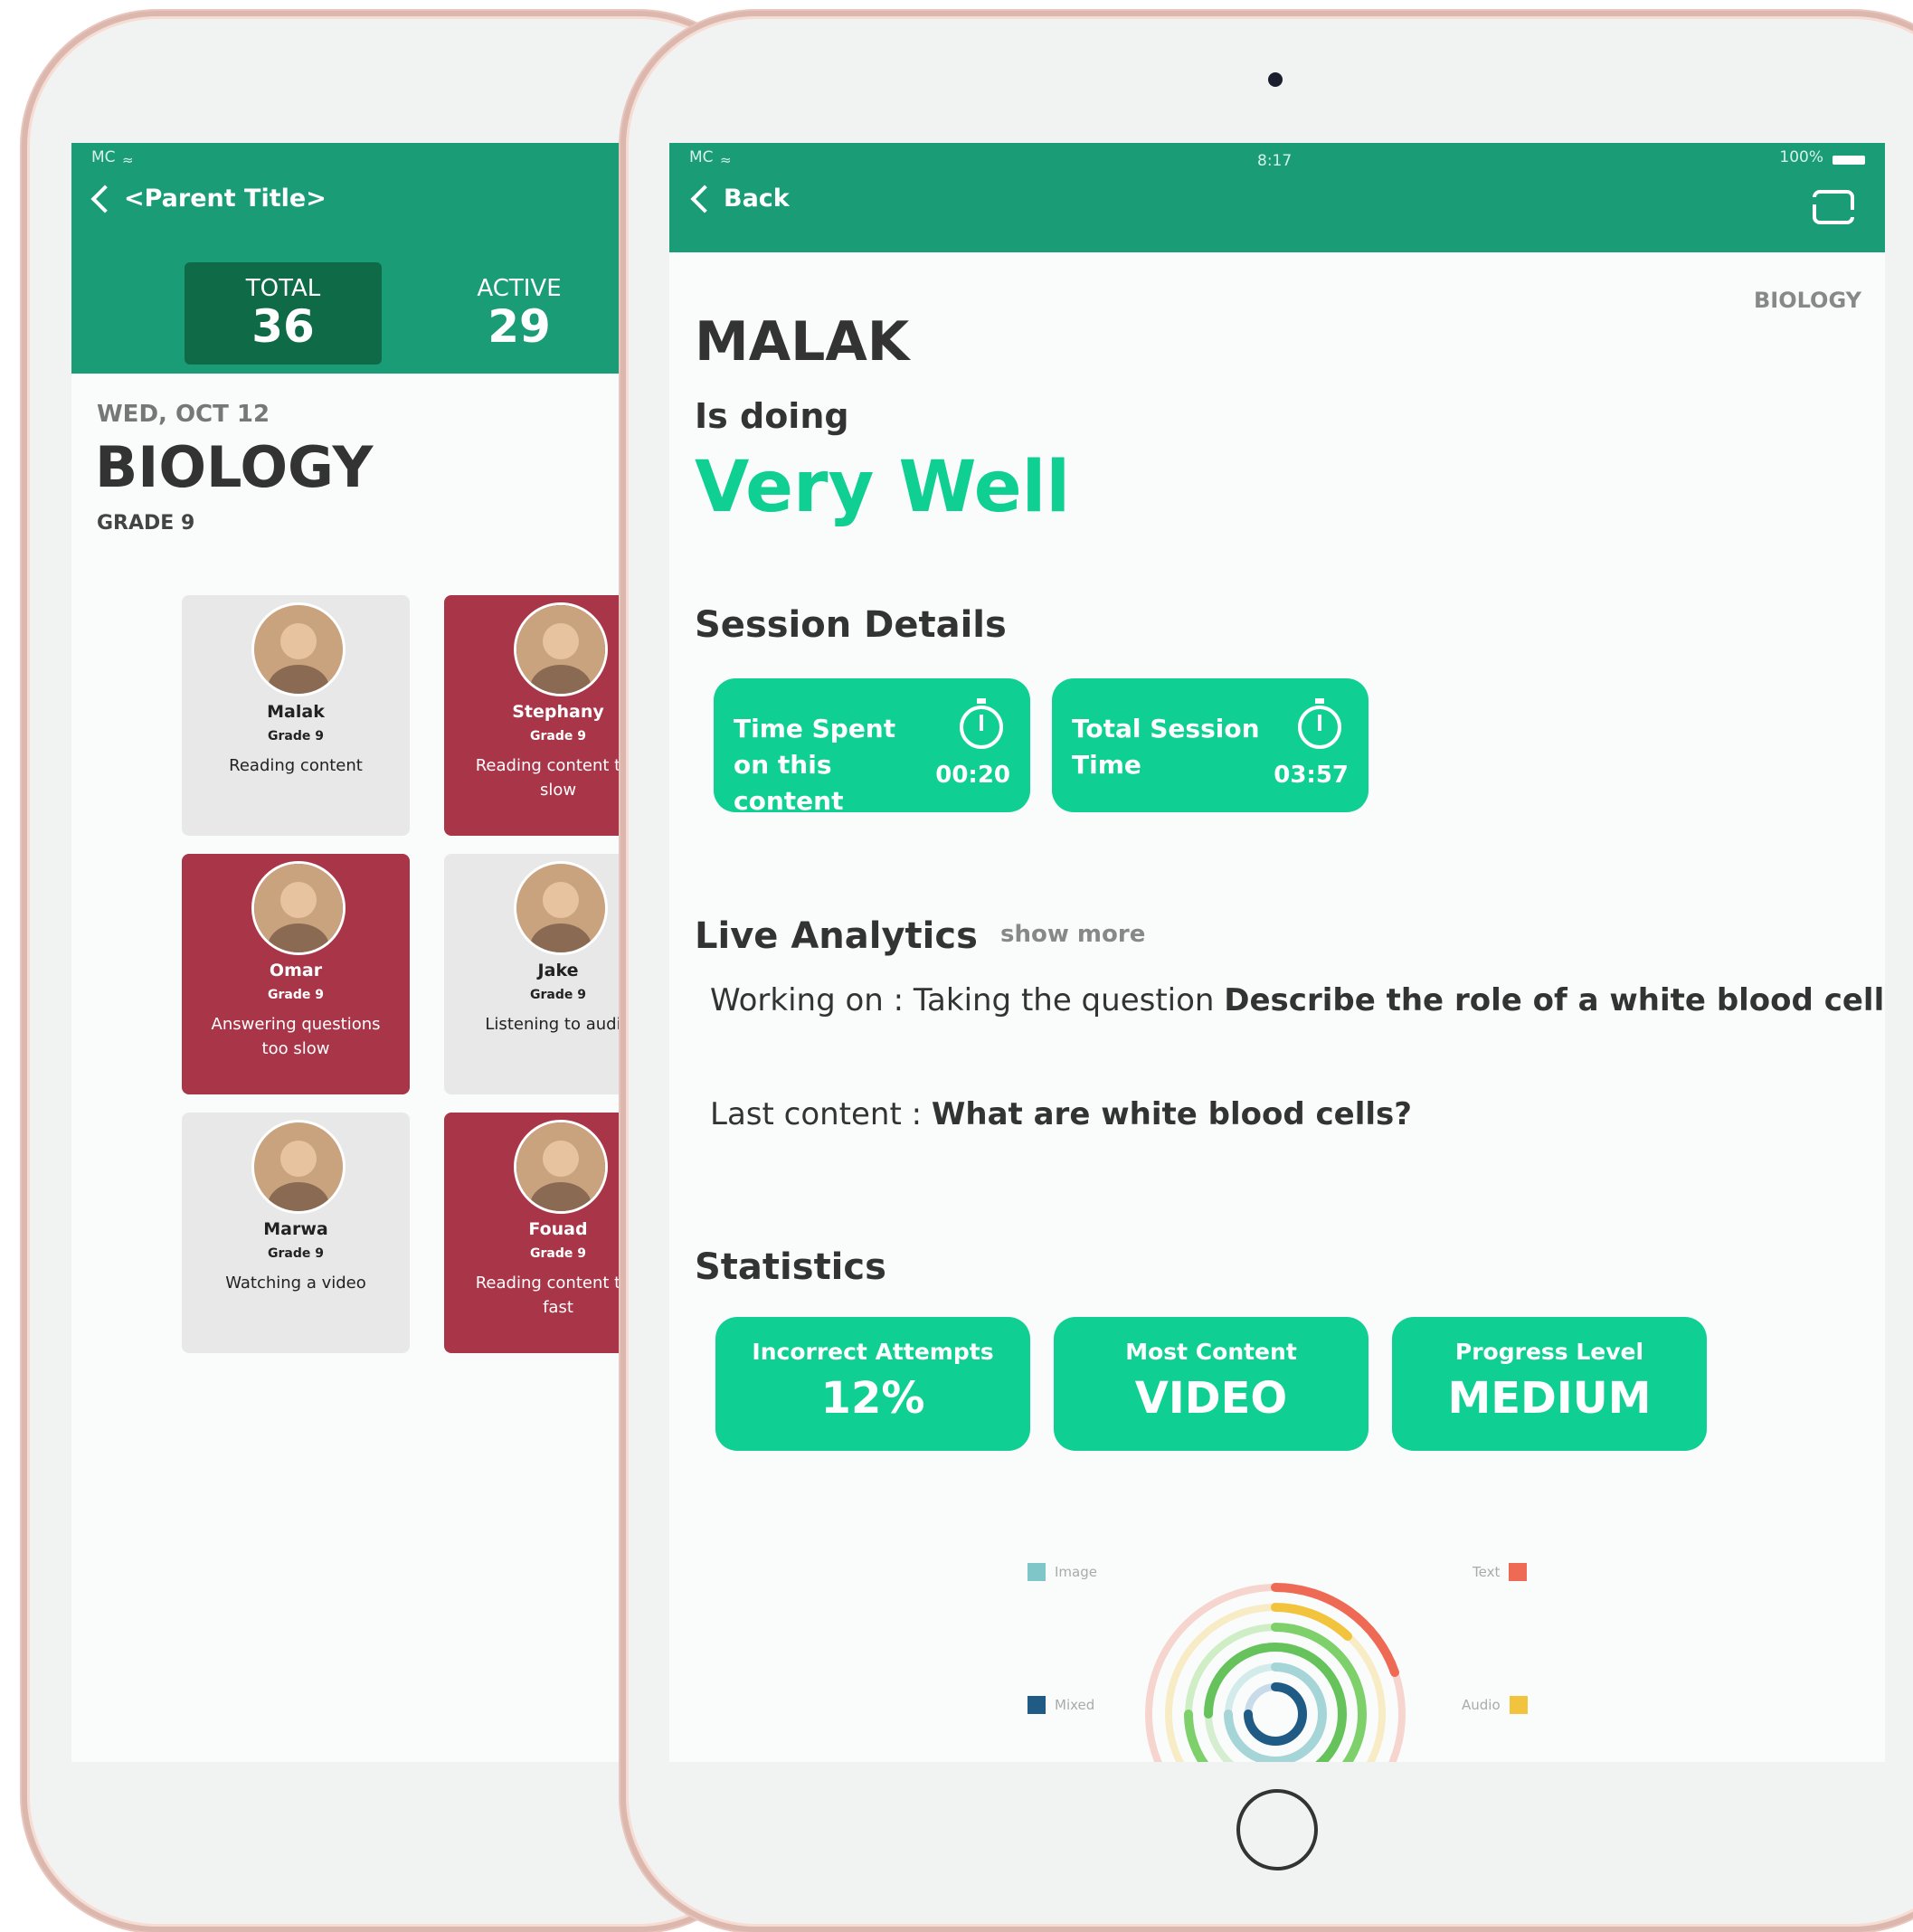 The width and height of the screenshot is (1913, 1932). What do you see at coordinates (1037, 1705) in the screenshot?
I see `legend-mixed-swatch` at bounding box center [1037, 1705].